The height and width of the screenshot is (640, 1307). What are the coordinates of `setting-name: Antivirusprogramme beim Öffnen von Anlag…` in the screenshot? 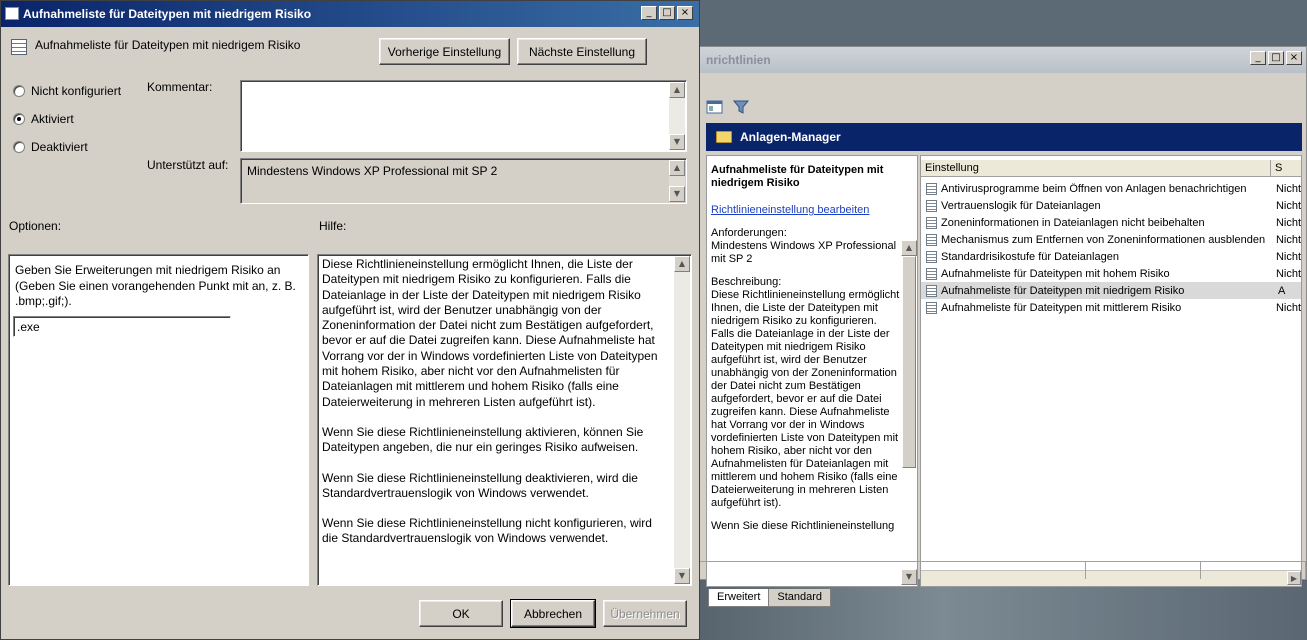 It's located at (1094, 188).